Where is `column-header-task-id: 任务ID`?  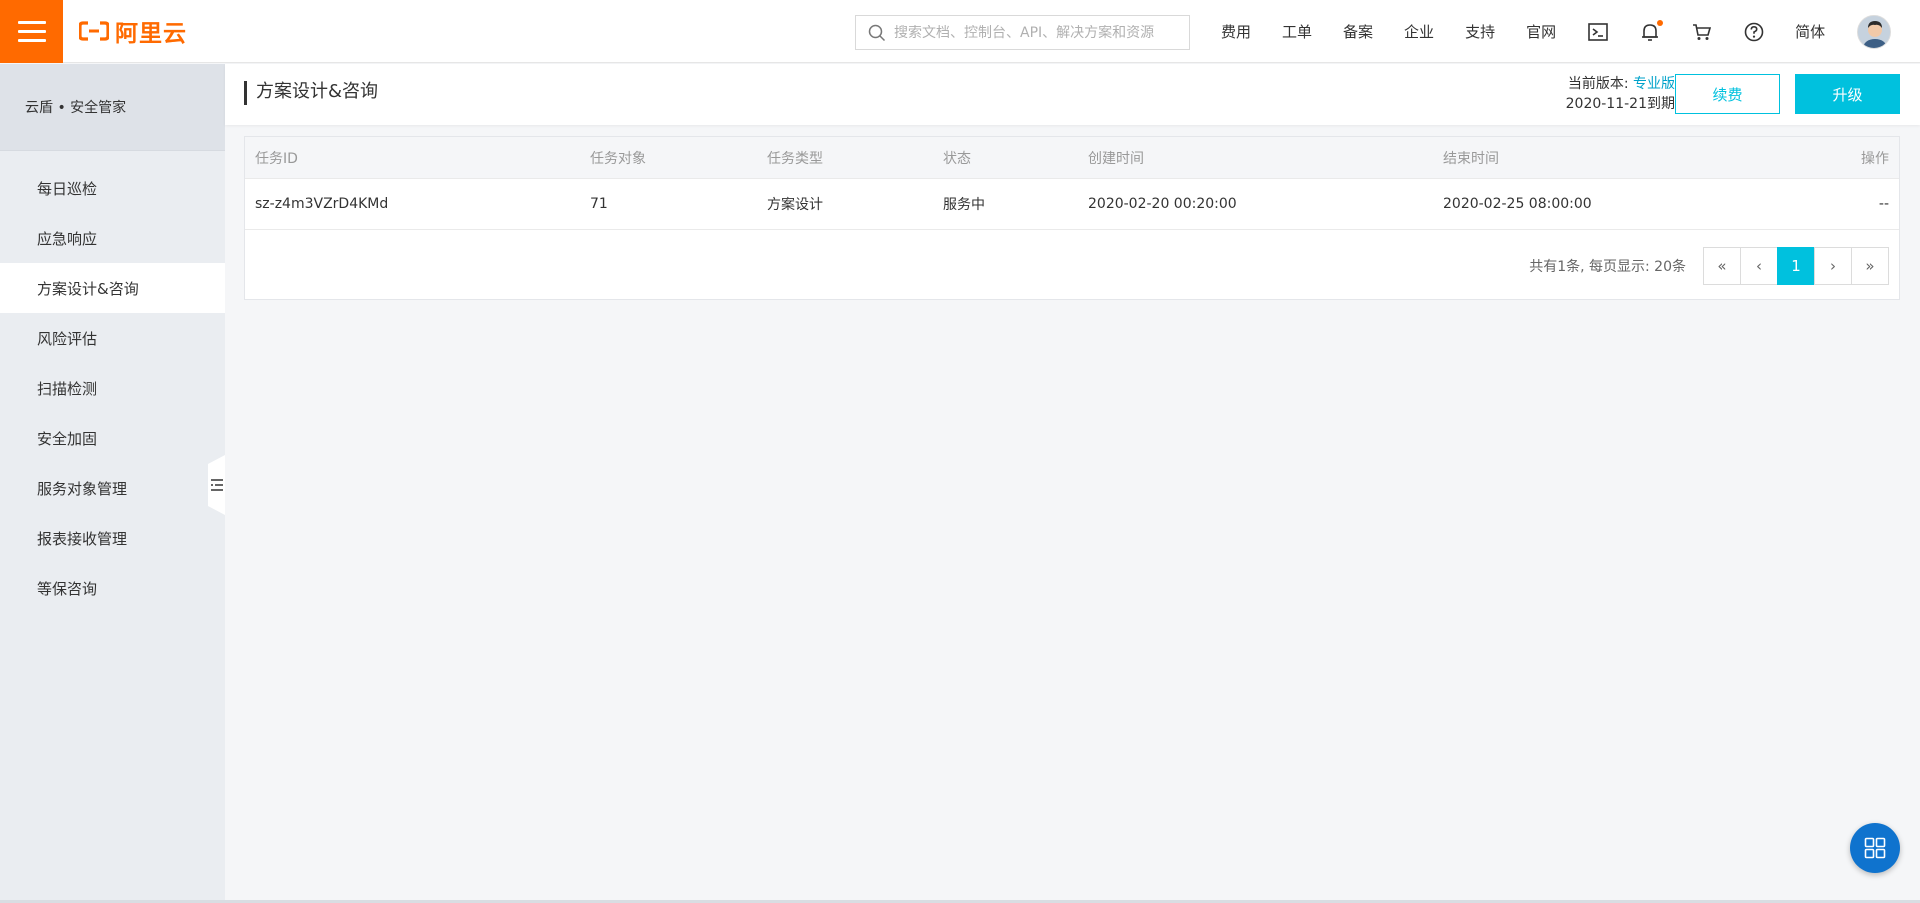
column-header-task-id: 任务ID is located at coordinates (276, 158).